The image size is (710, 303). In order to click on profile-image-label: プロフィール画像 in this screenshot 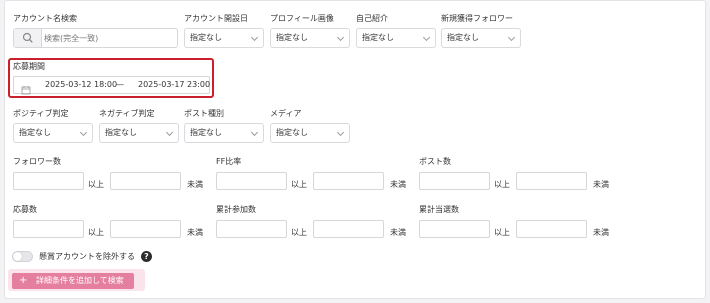, I will do `click(302, 18)`.